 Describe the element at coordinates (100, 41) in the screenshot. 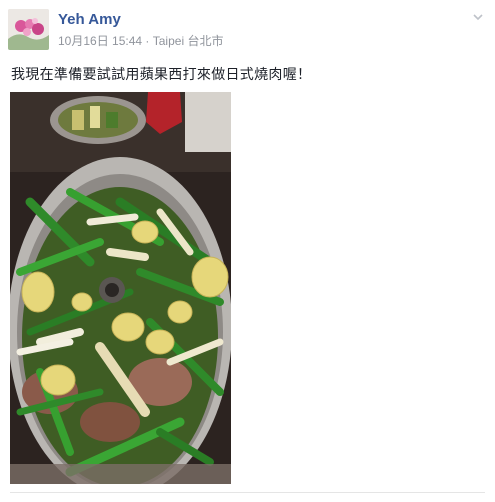

I see `post-timestamp: 10月16日 15:44` at that location.